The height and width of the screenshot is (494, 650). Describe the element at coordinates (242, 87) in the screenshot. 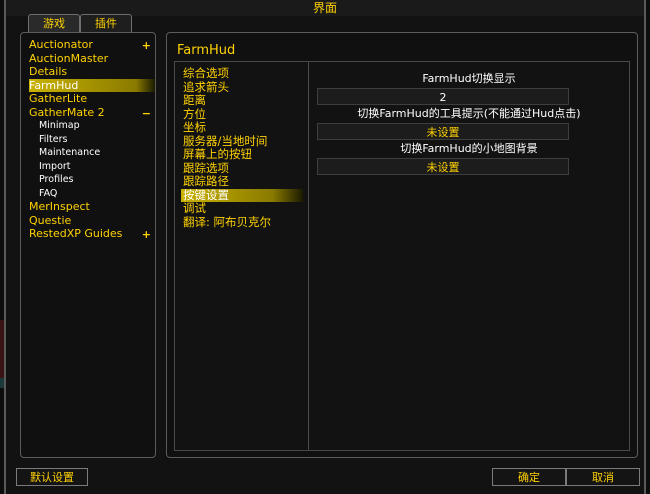

I see `category-item: 追求箭头` at that location.